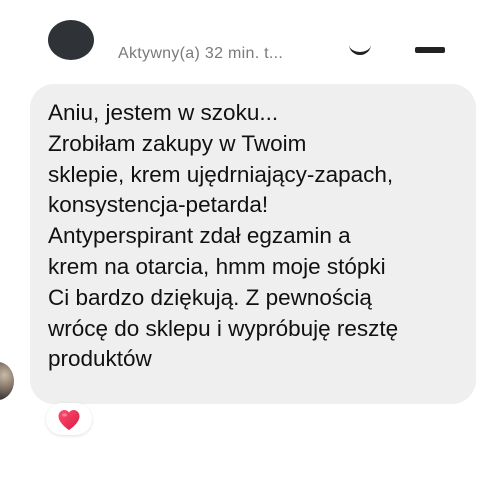  What do you see at coordinates (430, 50) in the screenshot?
I see `video-call-icon` at bounding box center [430, 50].